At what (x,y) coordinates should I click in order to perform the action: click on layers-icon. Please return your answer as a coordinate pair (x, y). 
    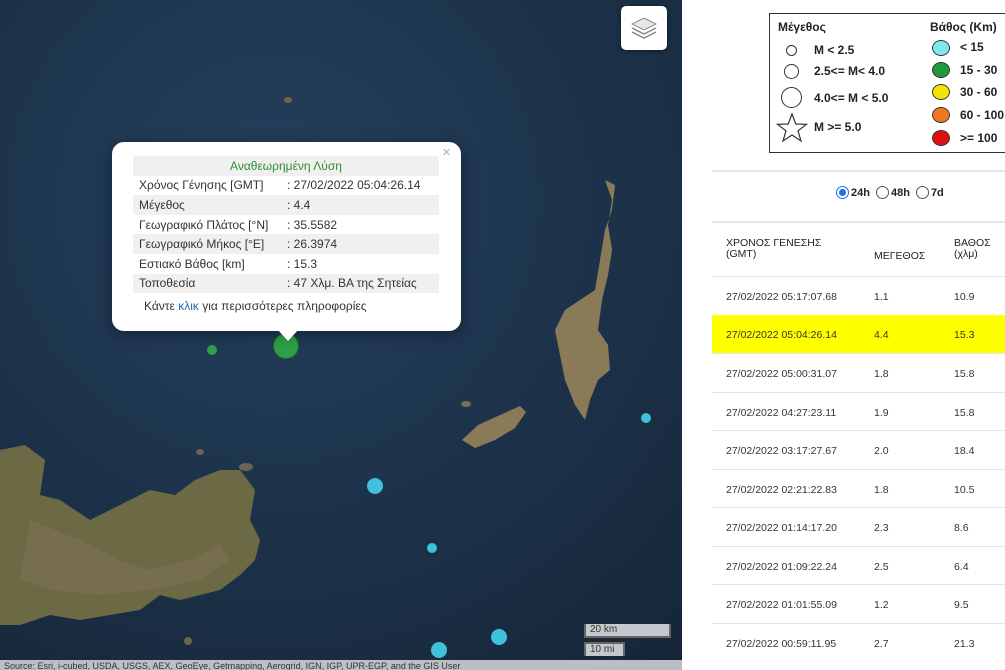
    Looking at the image, I should click on (644, 28).